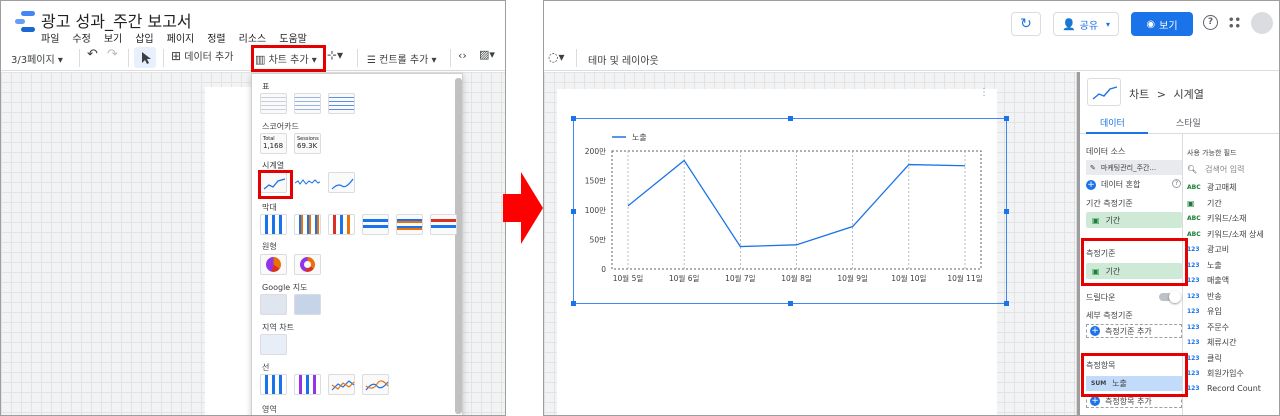  I want to click on field-name: 광고매체, so click(1222, 187).